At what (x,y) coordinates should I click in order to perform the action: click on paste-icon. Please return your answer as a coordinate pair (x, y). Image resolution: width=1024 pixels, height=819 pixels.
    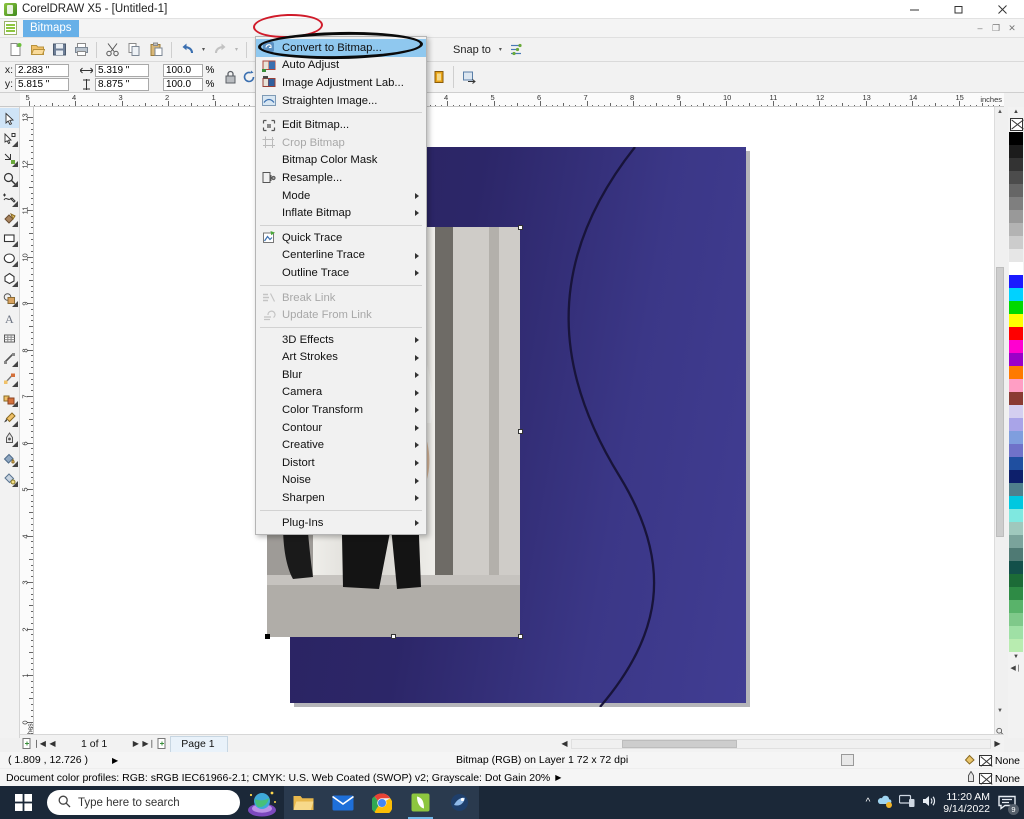
    Looking at the image, I should click on (156, 50).